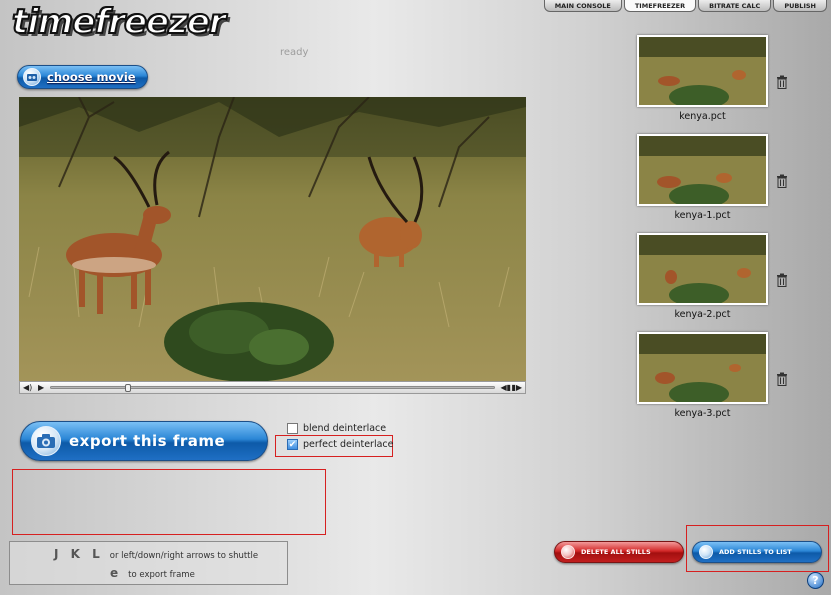 The height and width of the screenshot is (595, 831). What do you see at coordinates (184, 556) in the screenshot?
I see `shuttle-description: or left/down/right arrows to shuttle` at bounding box center [184, 556].